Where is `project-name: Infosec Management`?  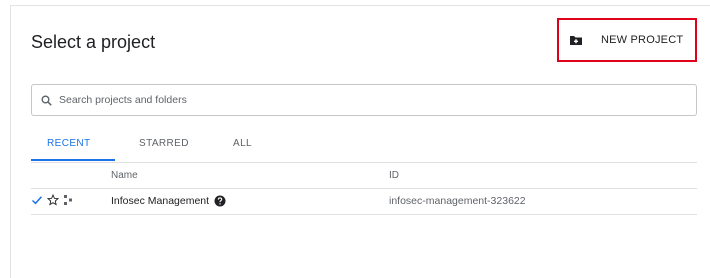 project-name: Infosec Management is located at coordinates (160, 201).